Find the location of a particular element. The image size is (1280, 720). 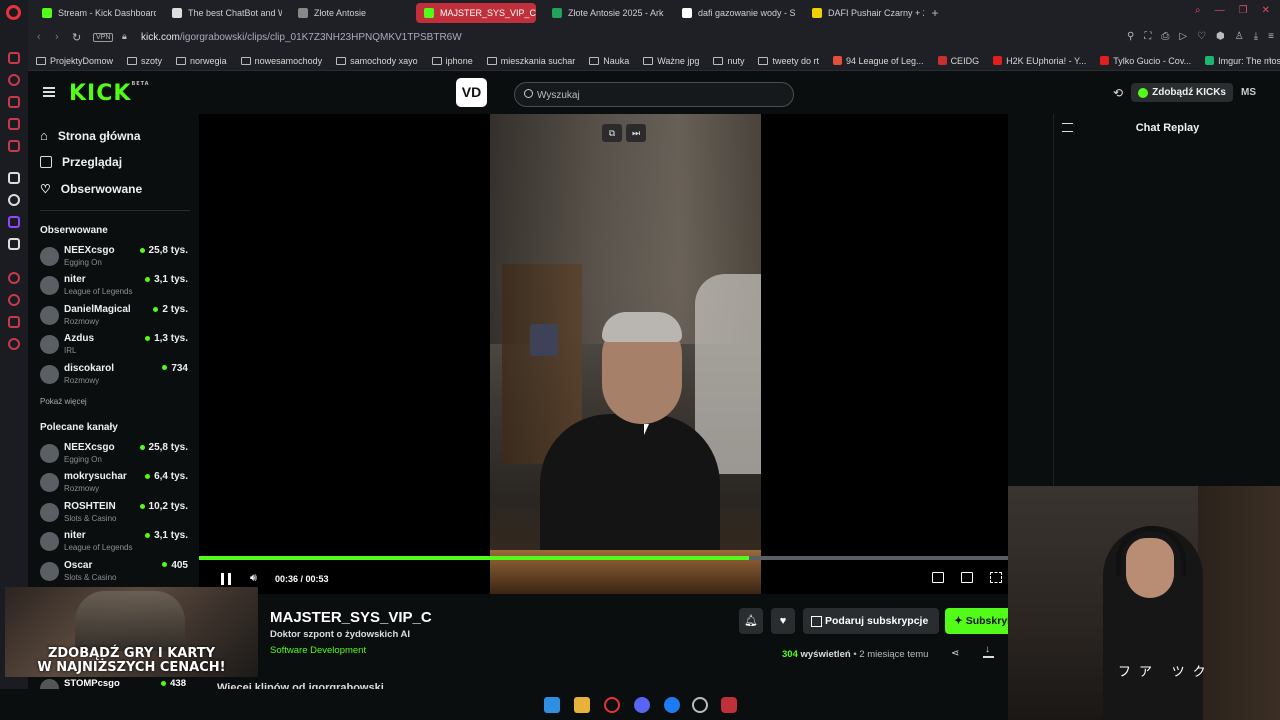

gift-subscription-button: Podaruj subskrypcje is located at coordinates (871, 621).